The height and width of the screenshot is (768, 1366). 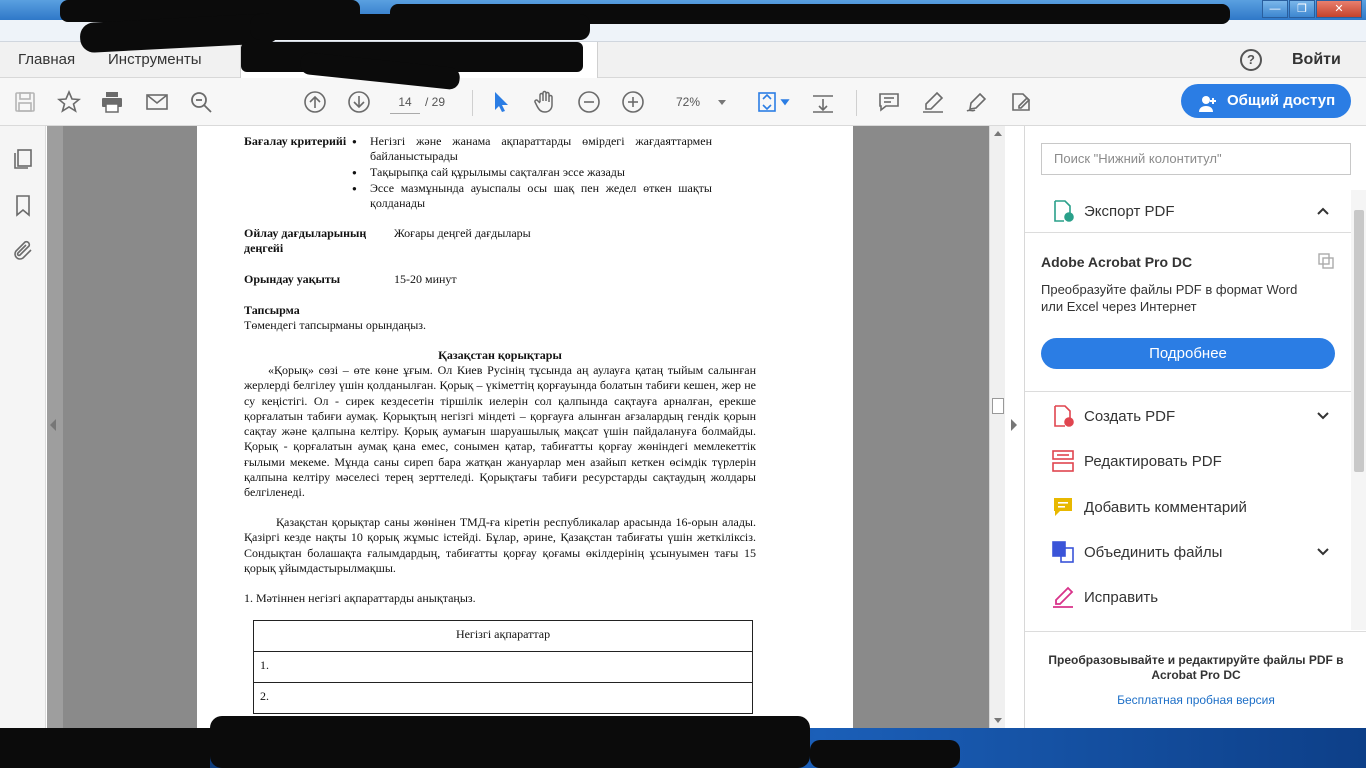 What do you see at coordinates (1063, 597) in the screenshot?
I see `fix-pen-icon` at bounding box center [1063, 597].